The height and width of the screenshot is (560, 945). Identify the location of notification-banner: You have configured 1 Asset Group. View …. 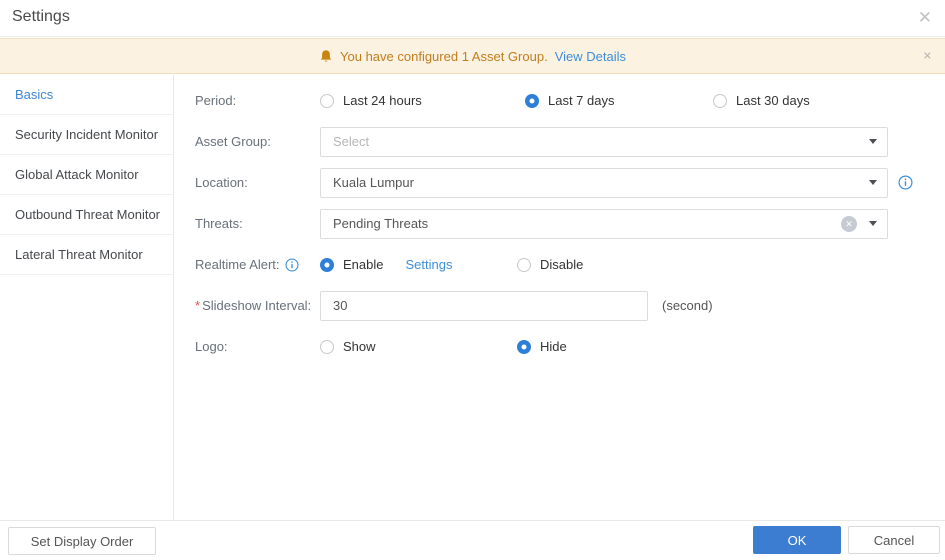
(472, 56).